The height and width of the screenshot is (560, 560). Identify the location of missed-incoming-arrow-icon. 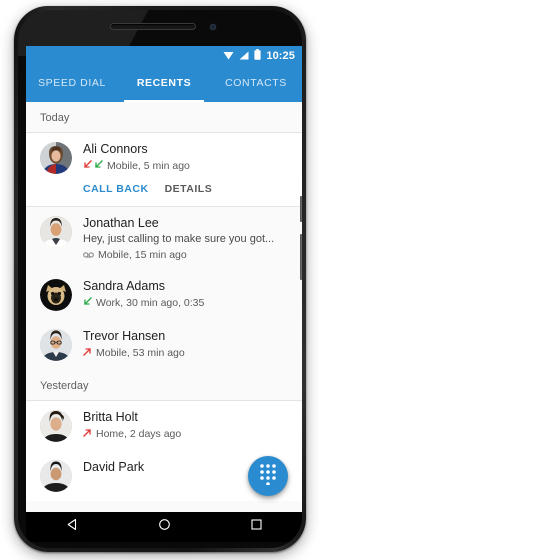
(87, 165).